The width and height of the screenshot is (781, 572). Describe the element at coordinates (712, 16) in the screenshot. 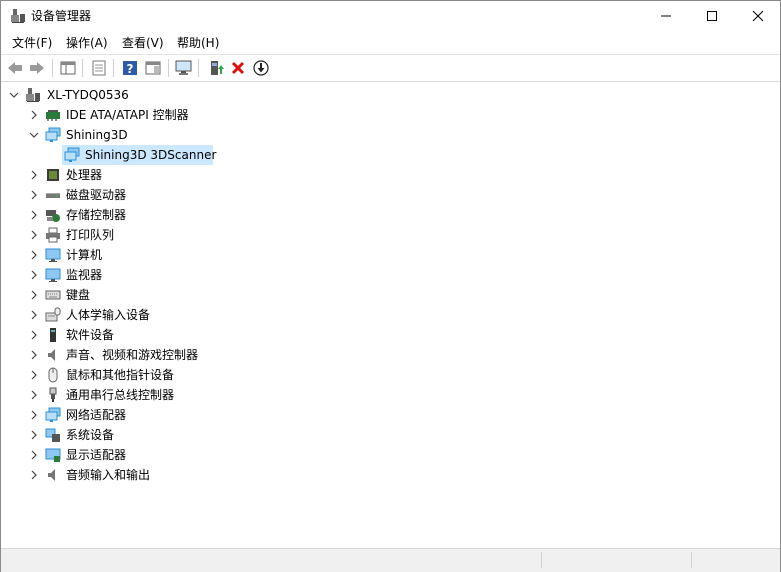

I see `maximize-button` at that location.